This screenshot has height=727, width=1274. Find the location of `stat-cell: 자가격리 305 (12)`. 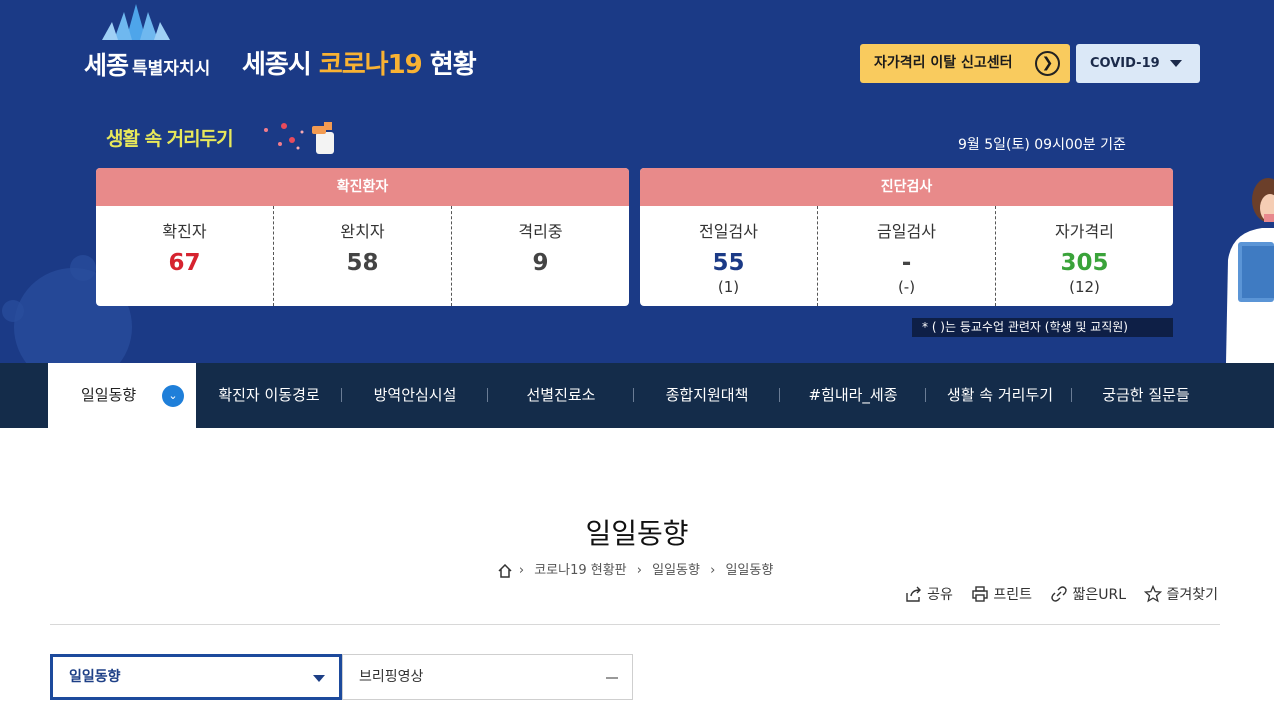

stat-cell: 자가격리 305 (12) is located at coordinates (1084, 256).